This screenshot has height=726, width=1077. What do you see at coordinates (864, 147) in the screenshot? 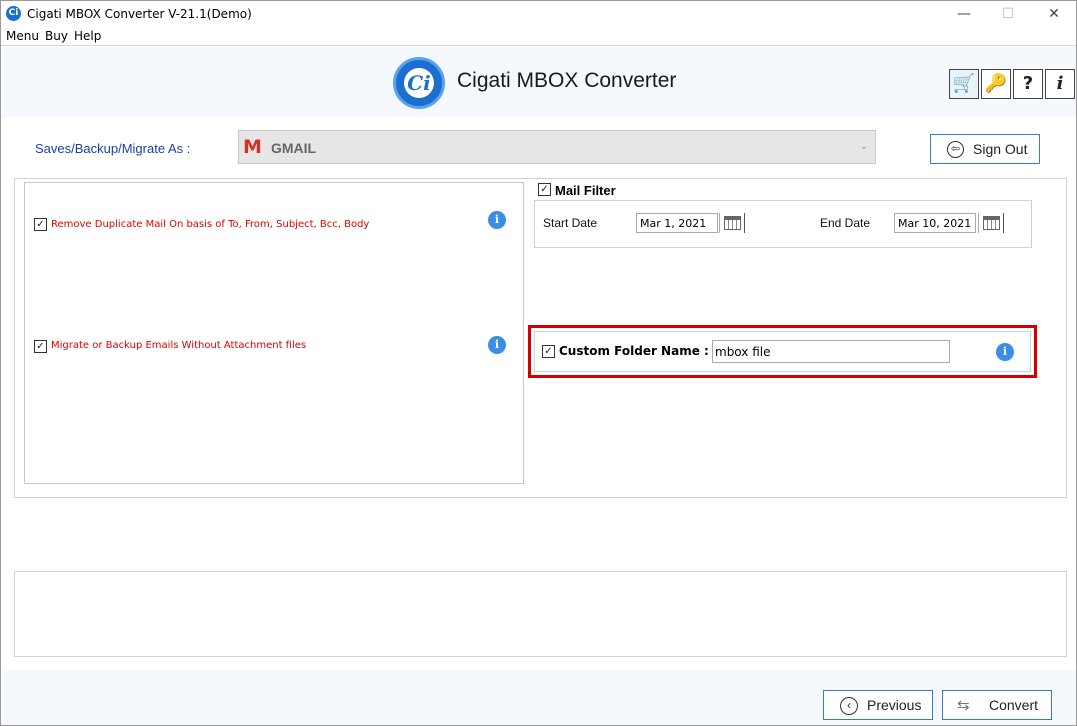
I see `chevron-down-icon: ⌄` at bounding box center [864, 147].